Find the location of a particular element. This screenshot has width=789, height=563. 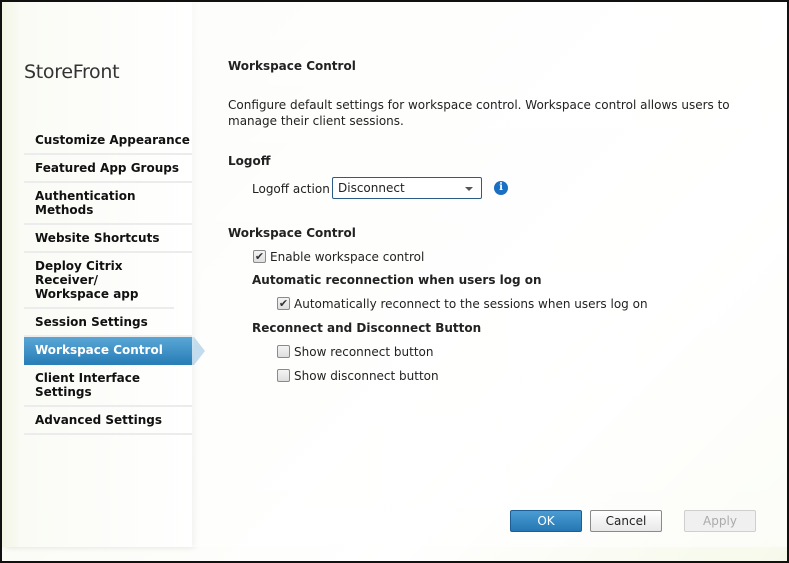

info-icon: i is located at coordinates (501, 188).